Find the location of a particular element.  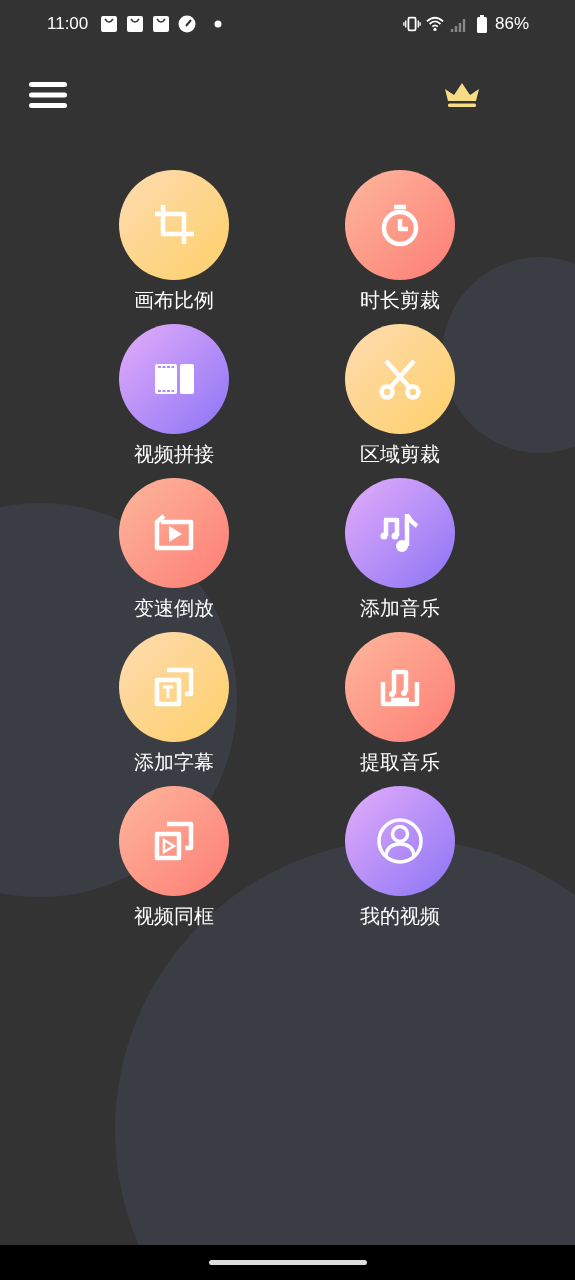

wifi-icon is located at coordinates (434, 24).